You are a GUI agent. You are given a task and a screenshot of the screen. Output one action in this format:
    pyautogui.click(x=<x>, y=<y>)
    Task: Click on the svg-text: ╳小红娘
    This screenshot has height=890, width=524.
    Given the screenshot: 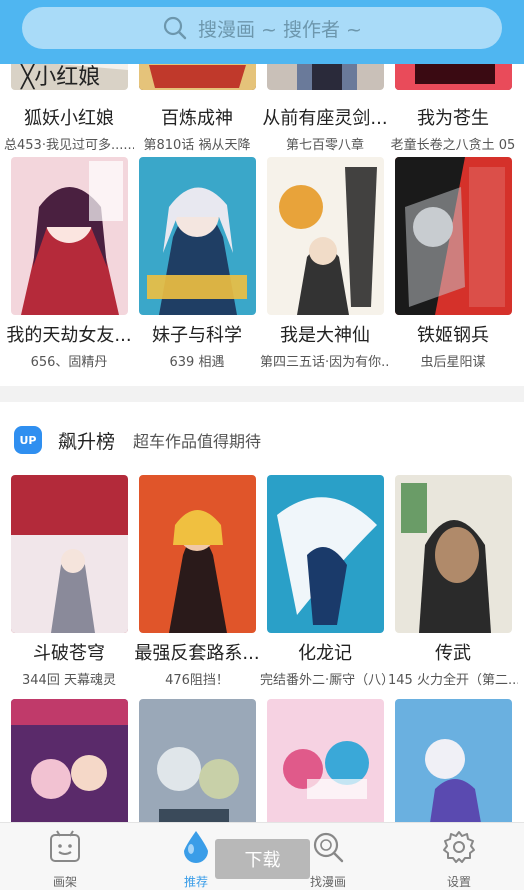 What is the action you would take?
    pyautogui.click(x=60, y=76)
    